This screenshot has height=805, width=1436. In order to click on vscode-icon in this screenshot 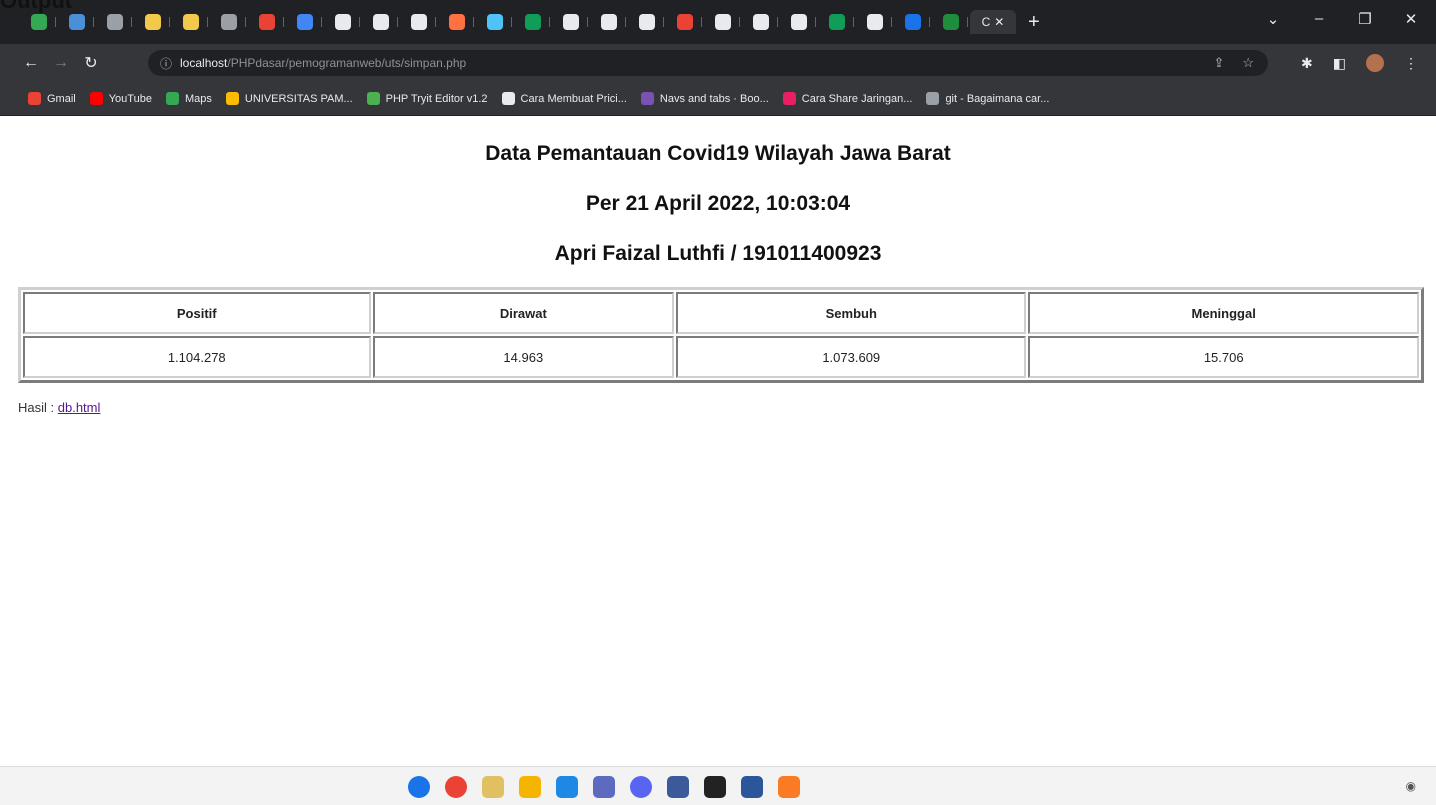, I will do `click(567, 787)`.